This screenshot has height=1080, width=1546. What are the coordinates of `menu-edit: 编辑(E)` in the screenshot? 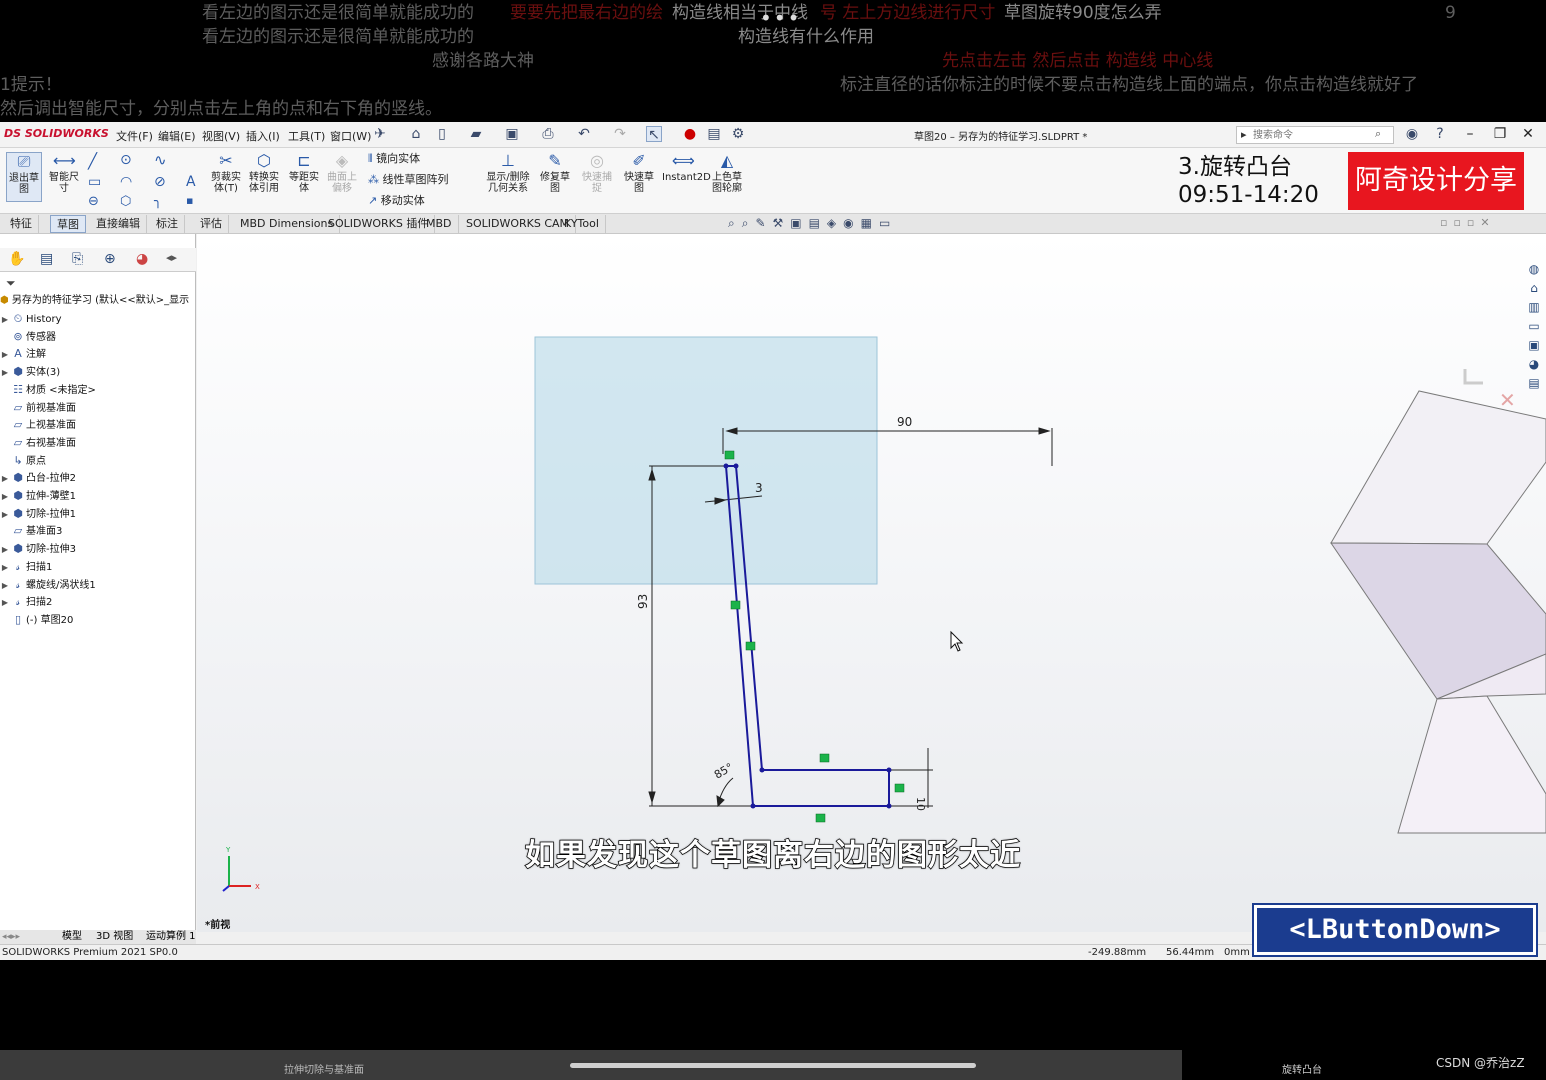 It's located at (177, 136).